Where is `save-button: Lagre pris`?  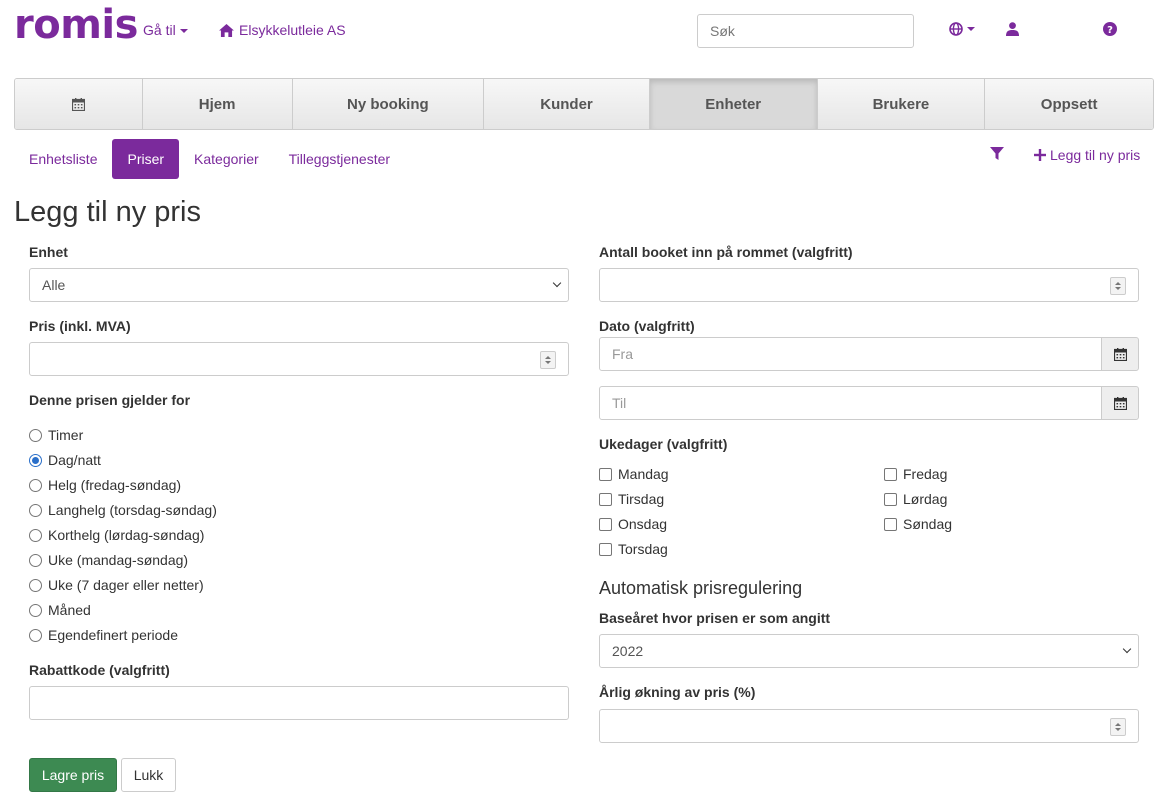 save-button: Lagre pris is located at coordinates (73, 775).